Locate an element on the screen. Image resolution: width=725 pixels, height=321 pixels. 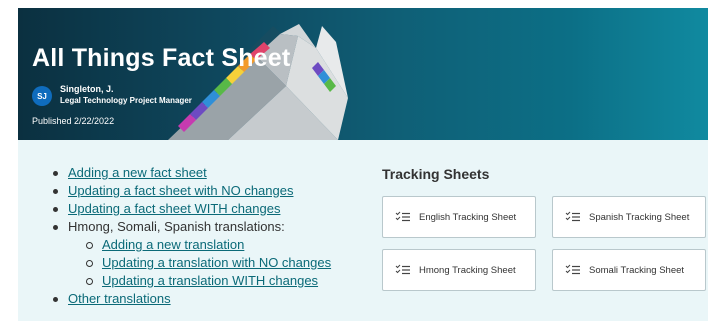
tile-english-tracking-sheet: English Tracking Sheet is located at coordinates (459, 217).